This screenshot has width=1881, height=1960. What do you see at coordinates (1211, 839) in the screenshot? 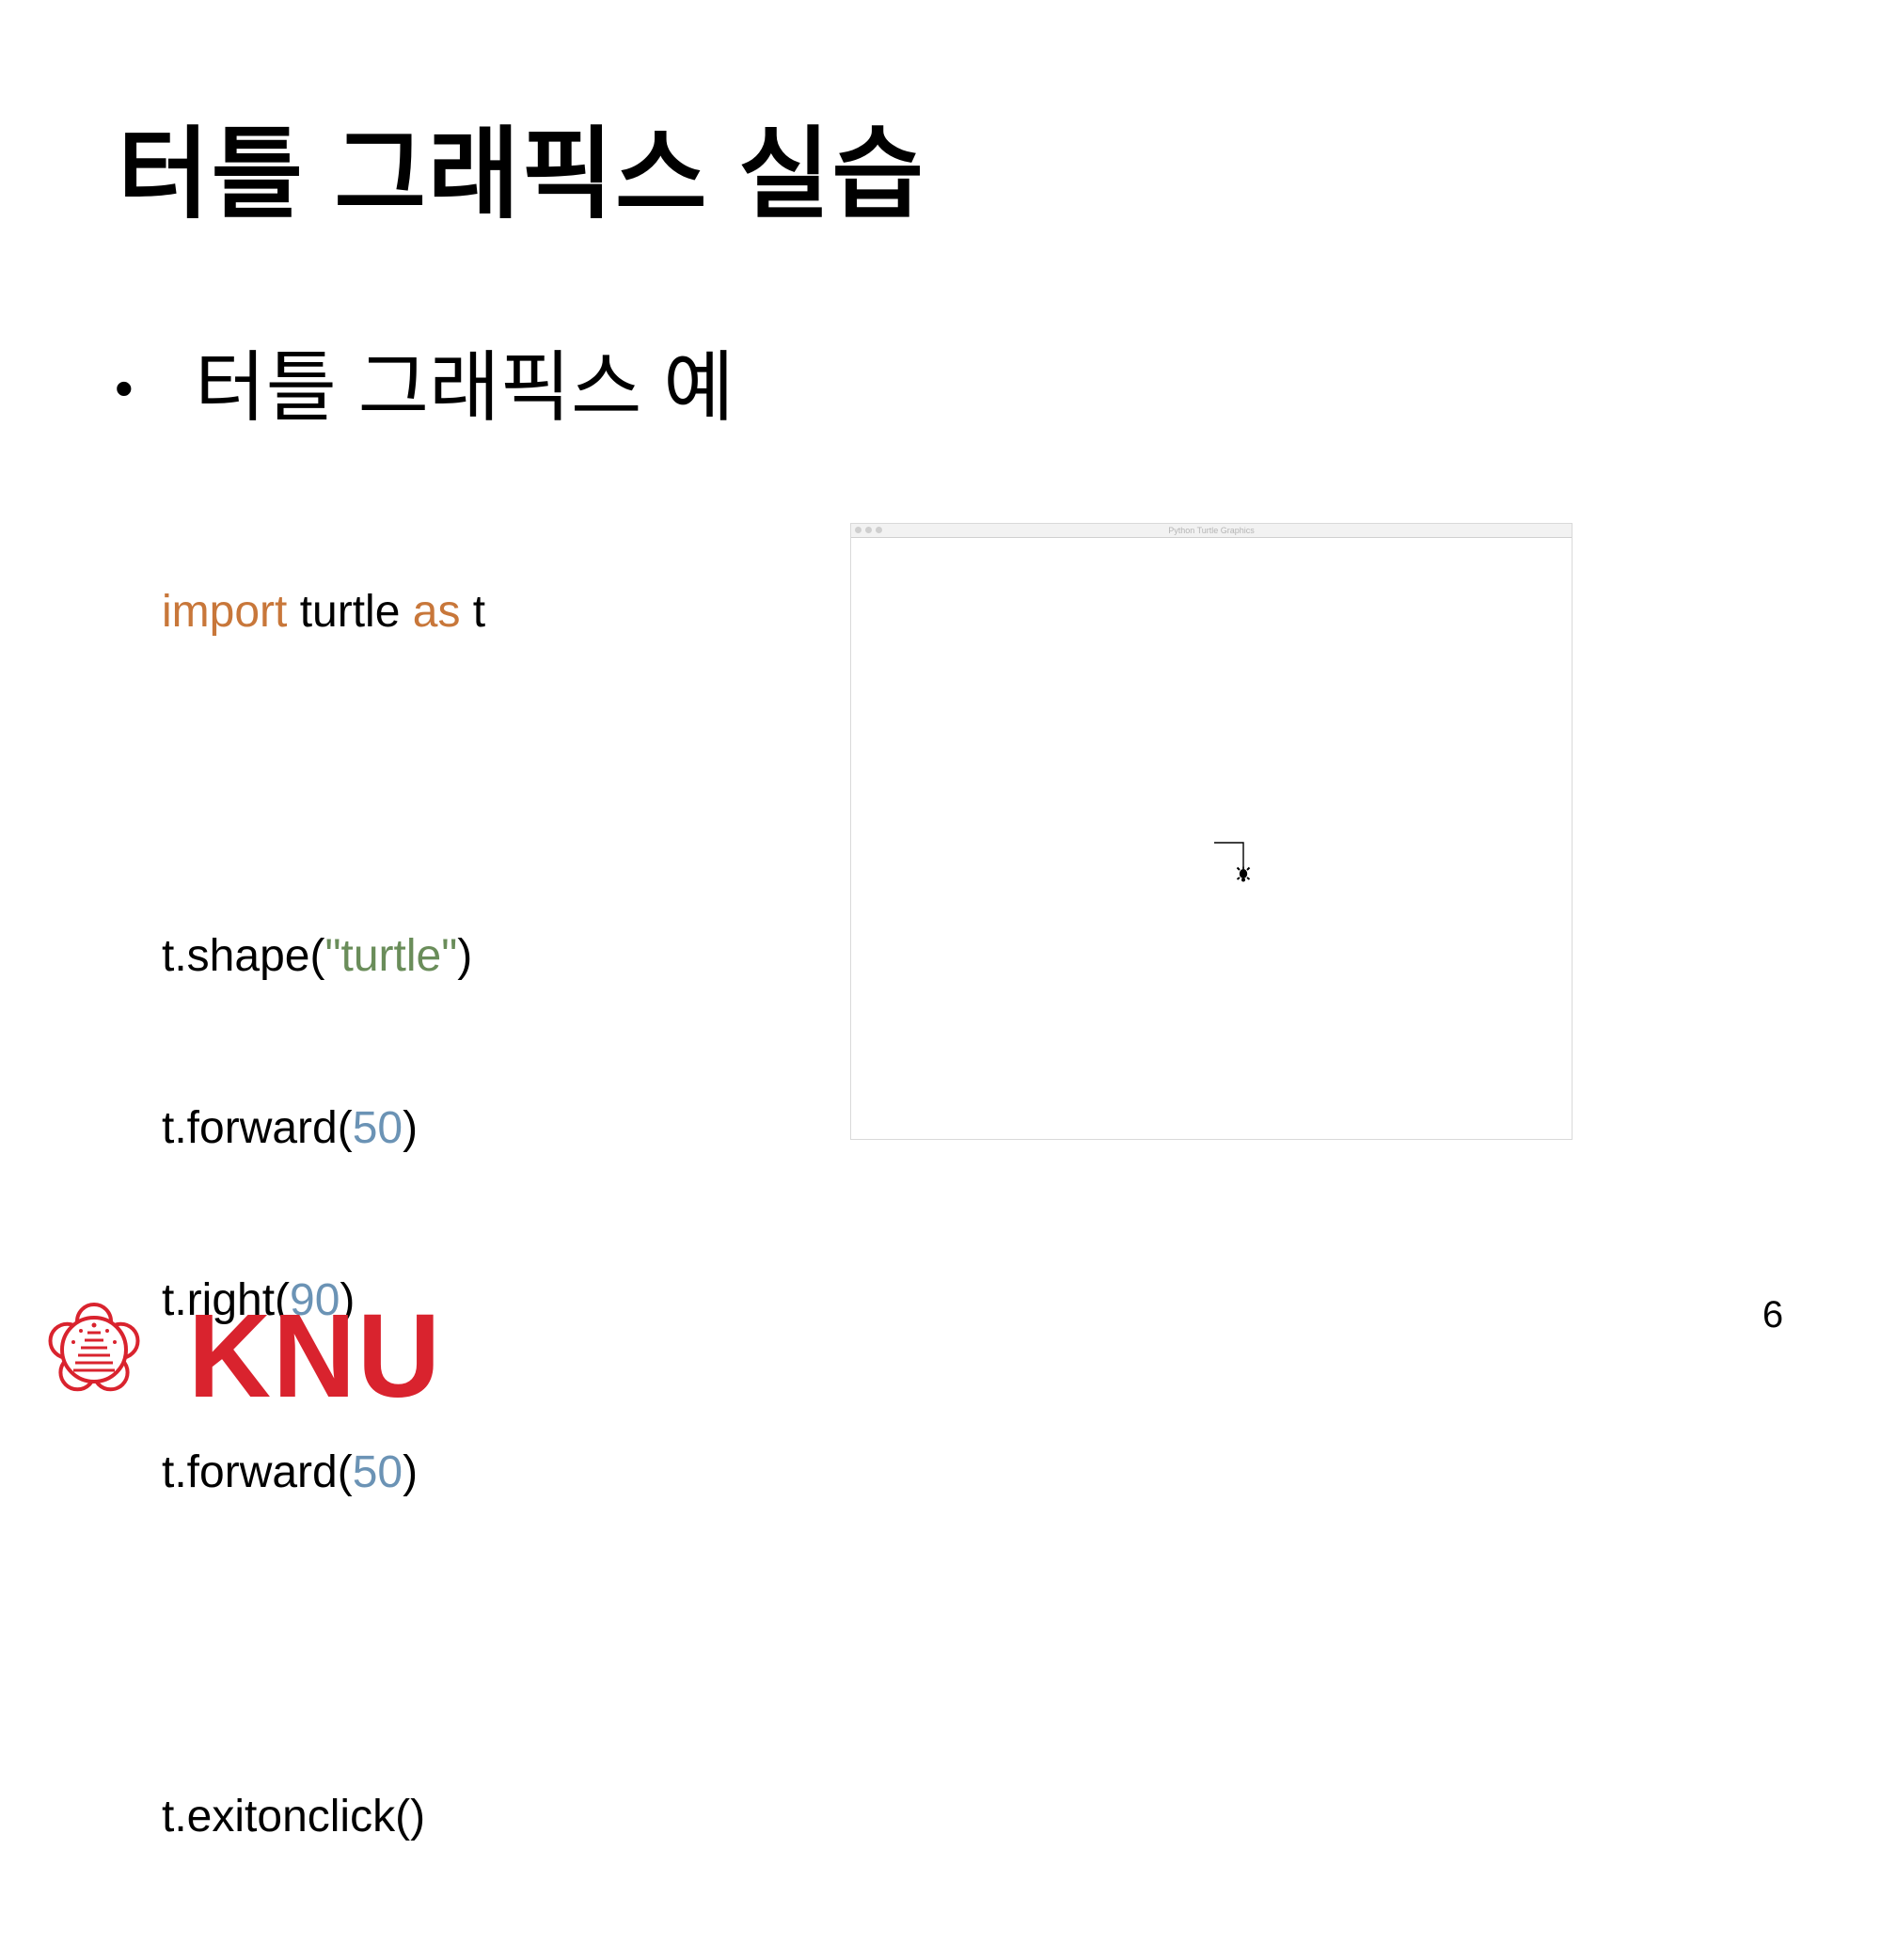
I see `turtle-canvas` at bounding box center [1211, 839].